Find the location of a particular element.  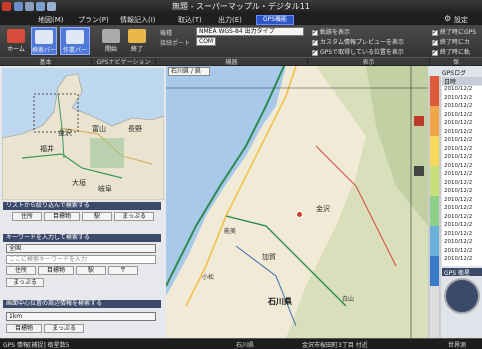

port-select: COM is located at coordinates (206, 41).